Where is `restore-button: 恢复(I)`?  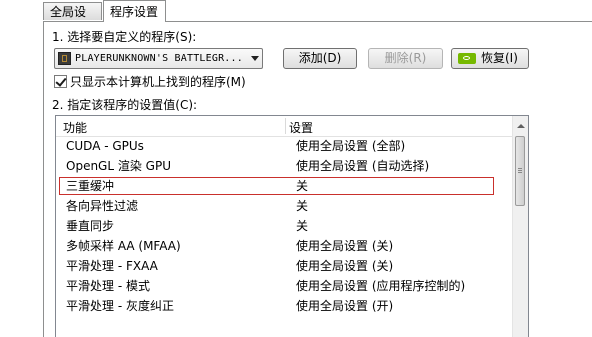 restore-button: 恢复(I) is located at coordinates (490, 58).